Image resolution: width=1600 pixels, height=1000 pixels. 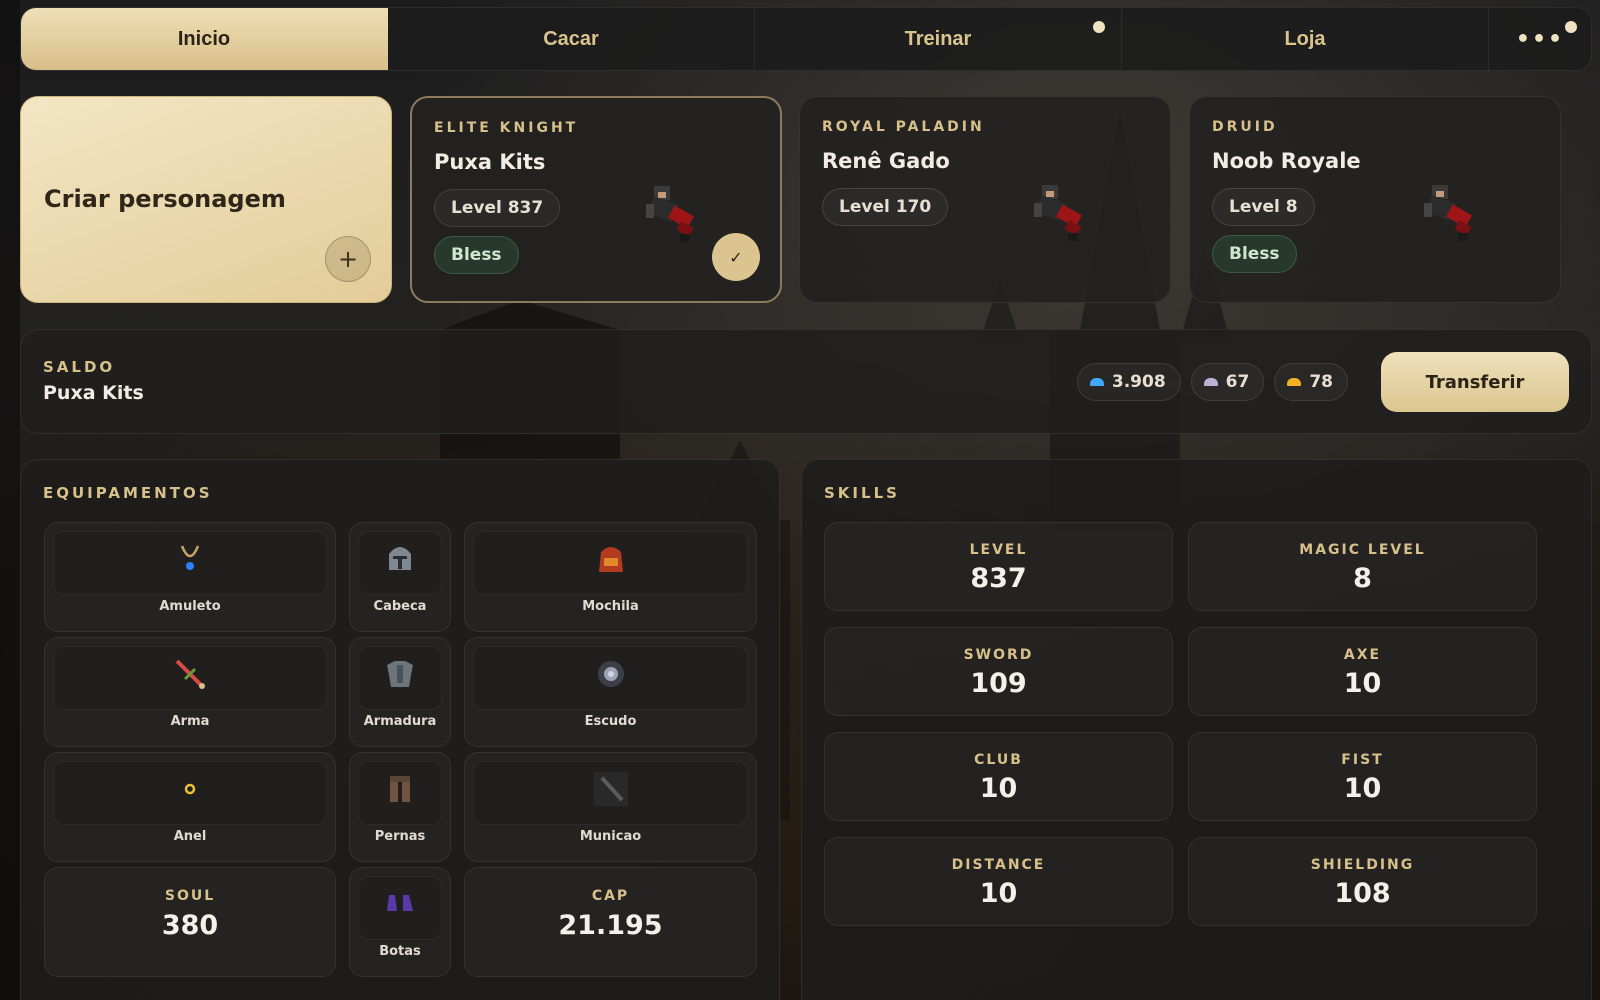 I want to click on character-vocation: ELITE KNIGHT, so click(x=506, y=128).